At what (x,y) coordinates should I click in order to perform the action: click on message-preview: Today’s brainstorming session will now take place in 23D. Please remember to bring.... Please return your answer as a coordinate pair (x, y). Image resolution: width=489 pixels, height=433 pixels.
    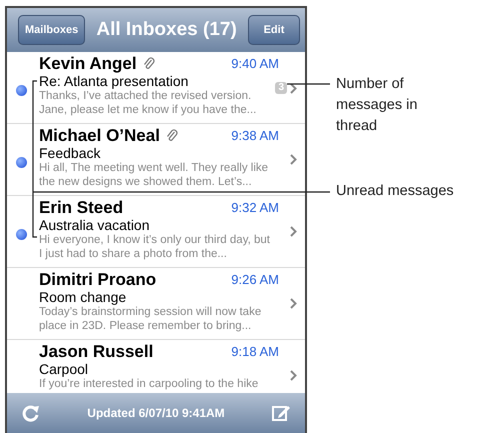
    Looking at the image, I should click on (150, 319).